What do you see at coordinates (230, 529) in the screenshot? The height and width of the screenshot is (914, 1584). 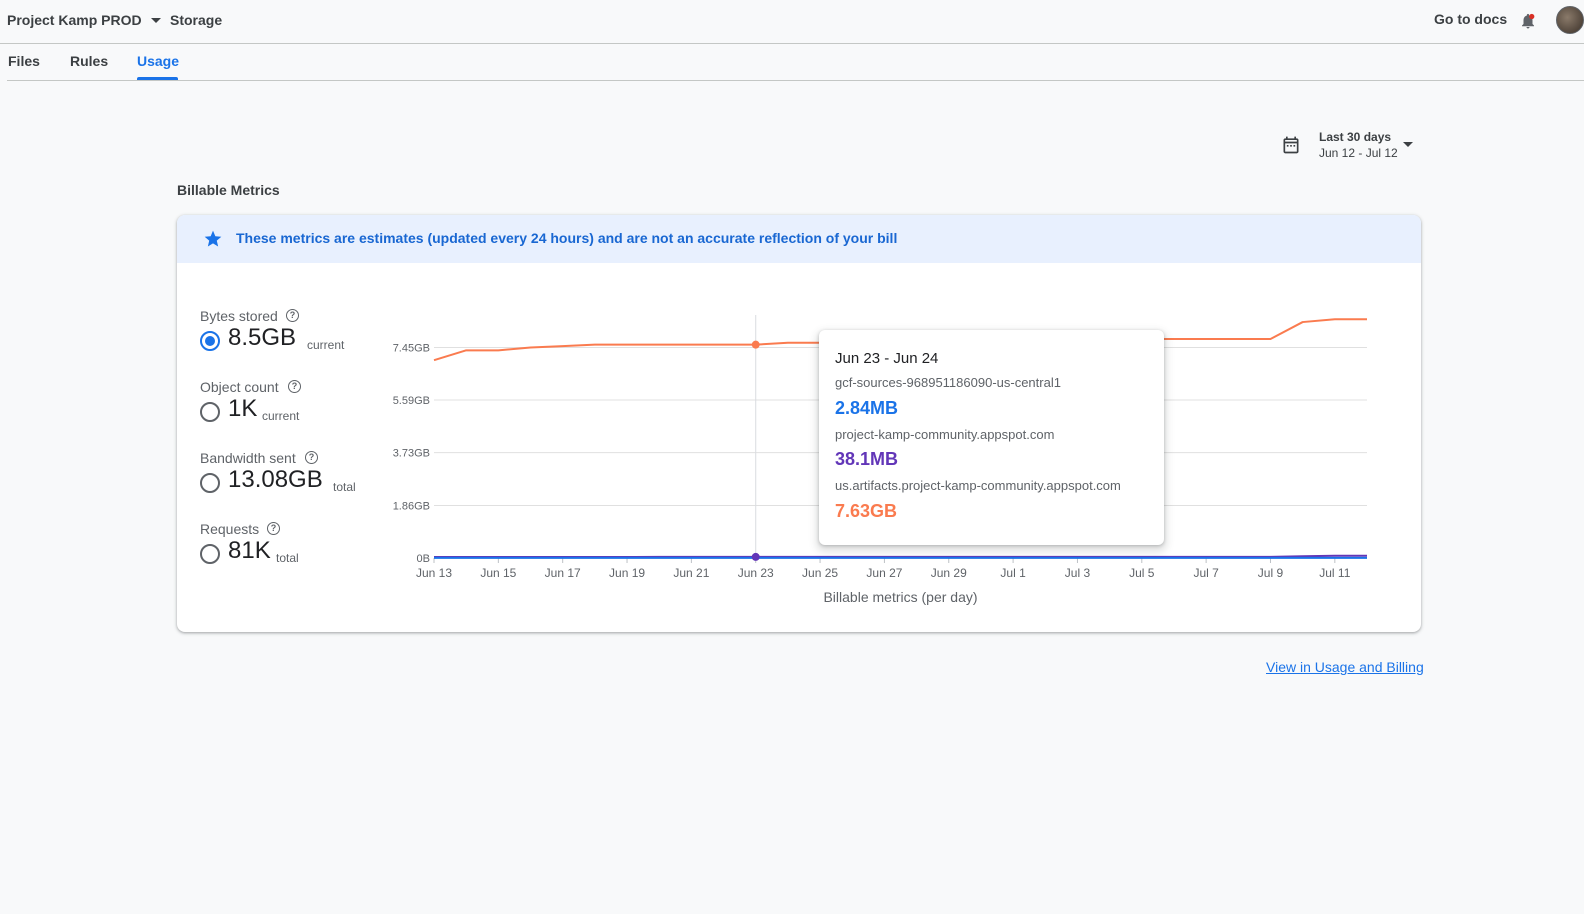 I see `metric-label: Requests` at bounding box center [230, 529].